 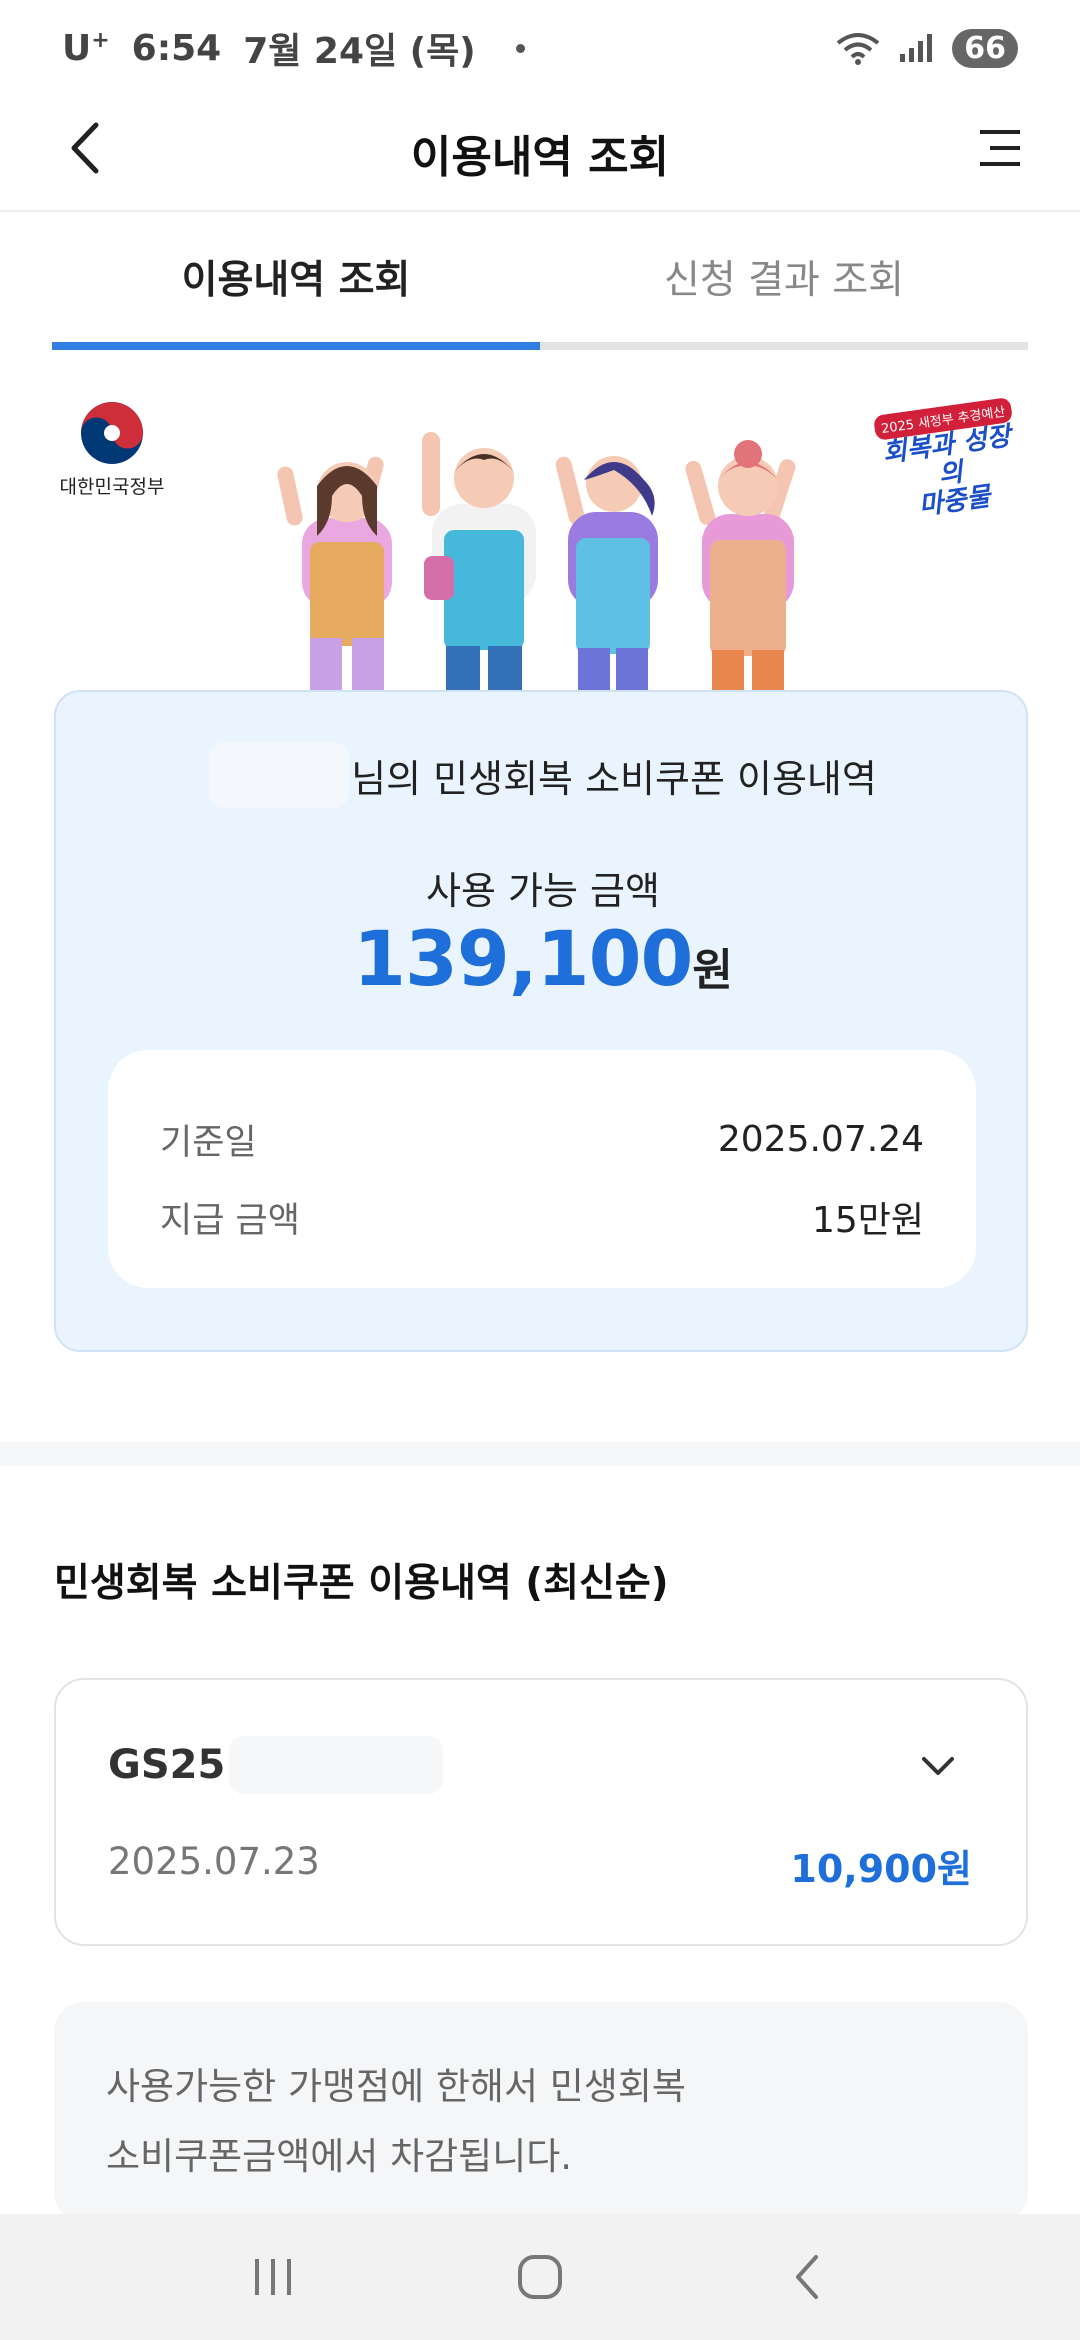 I want to click on status-left: U+ 6:54 7월 24일 (목), so click(x=293, y=48).